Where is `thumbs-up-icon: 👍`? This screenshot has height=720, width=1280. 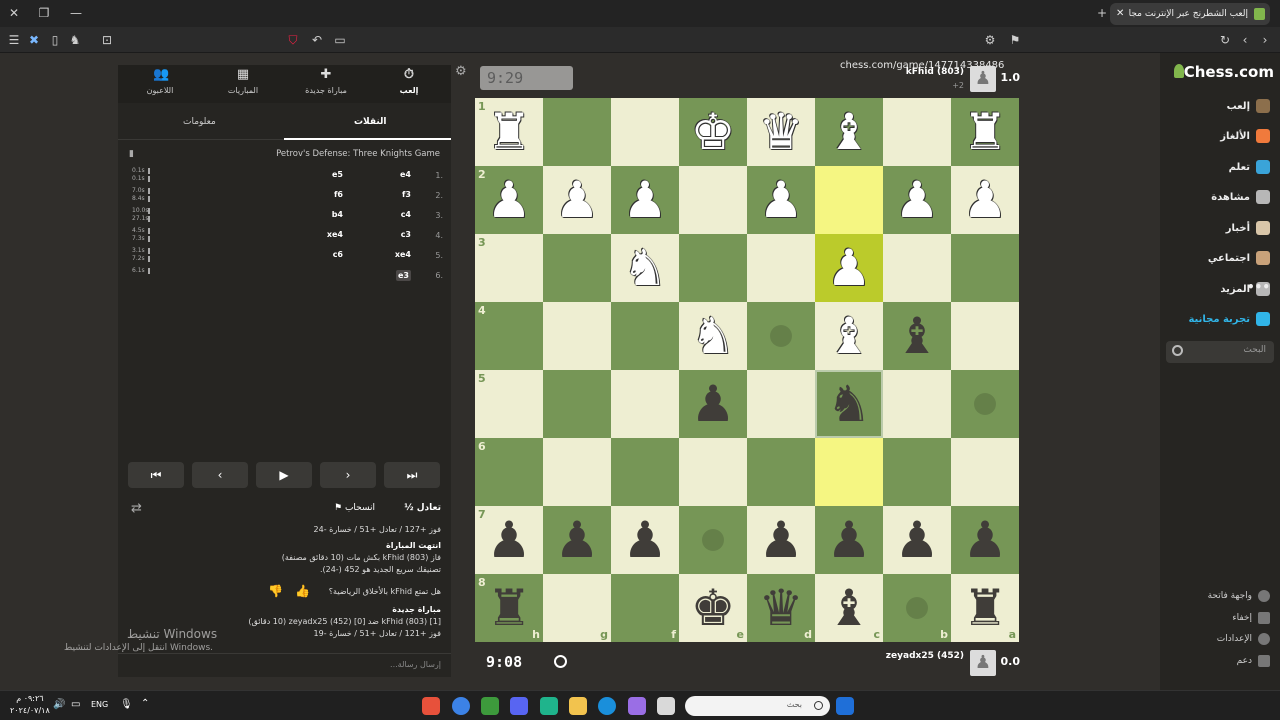 thumbs-up-icon: 👍 is located at coordinates (302, 591).